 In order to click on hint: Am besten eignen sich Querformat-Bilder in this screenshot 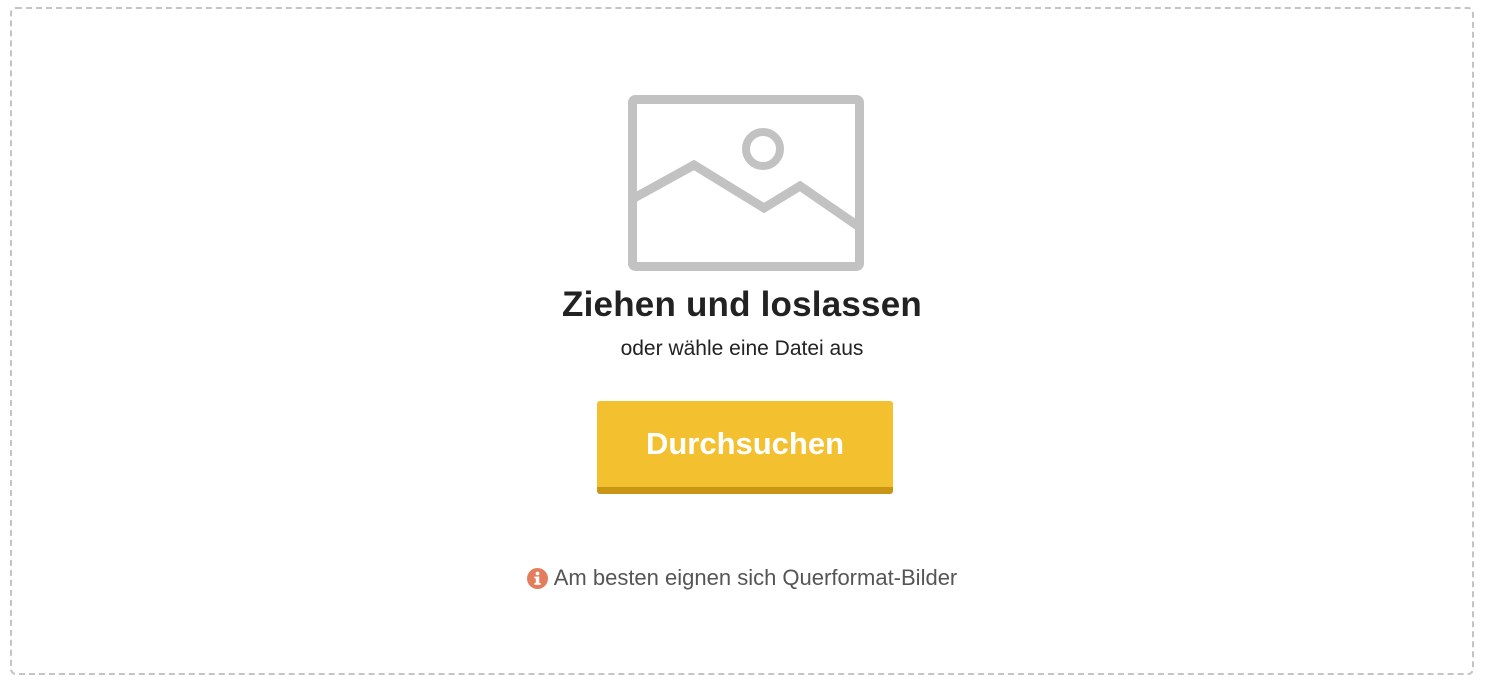, I will do `click(742, 578)`.